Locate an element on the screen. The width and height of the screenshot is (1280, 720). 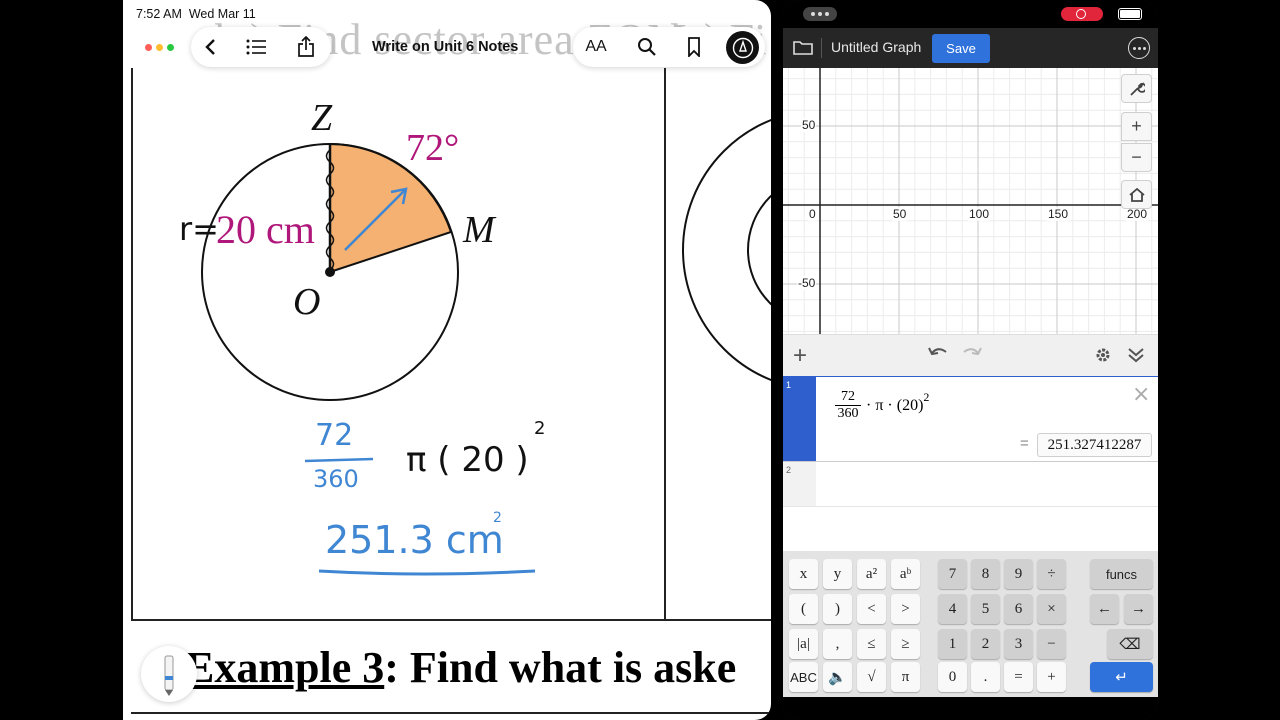
zoom-dot-icon is located at coordinates (170, 47).